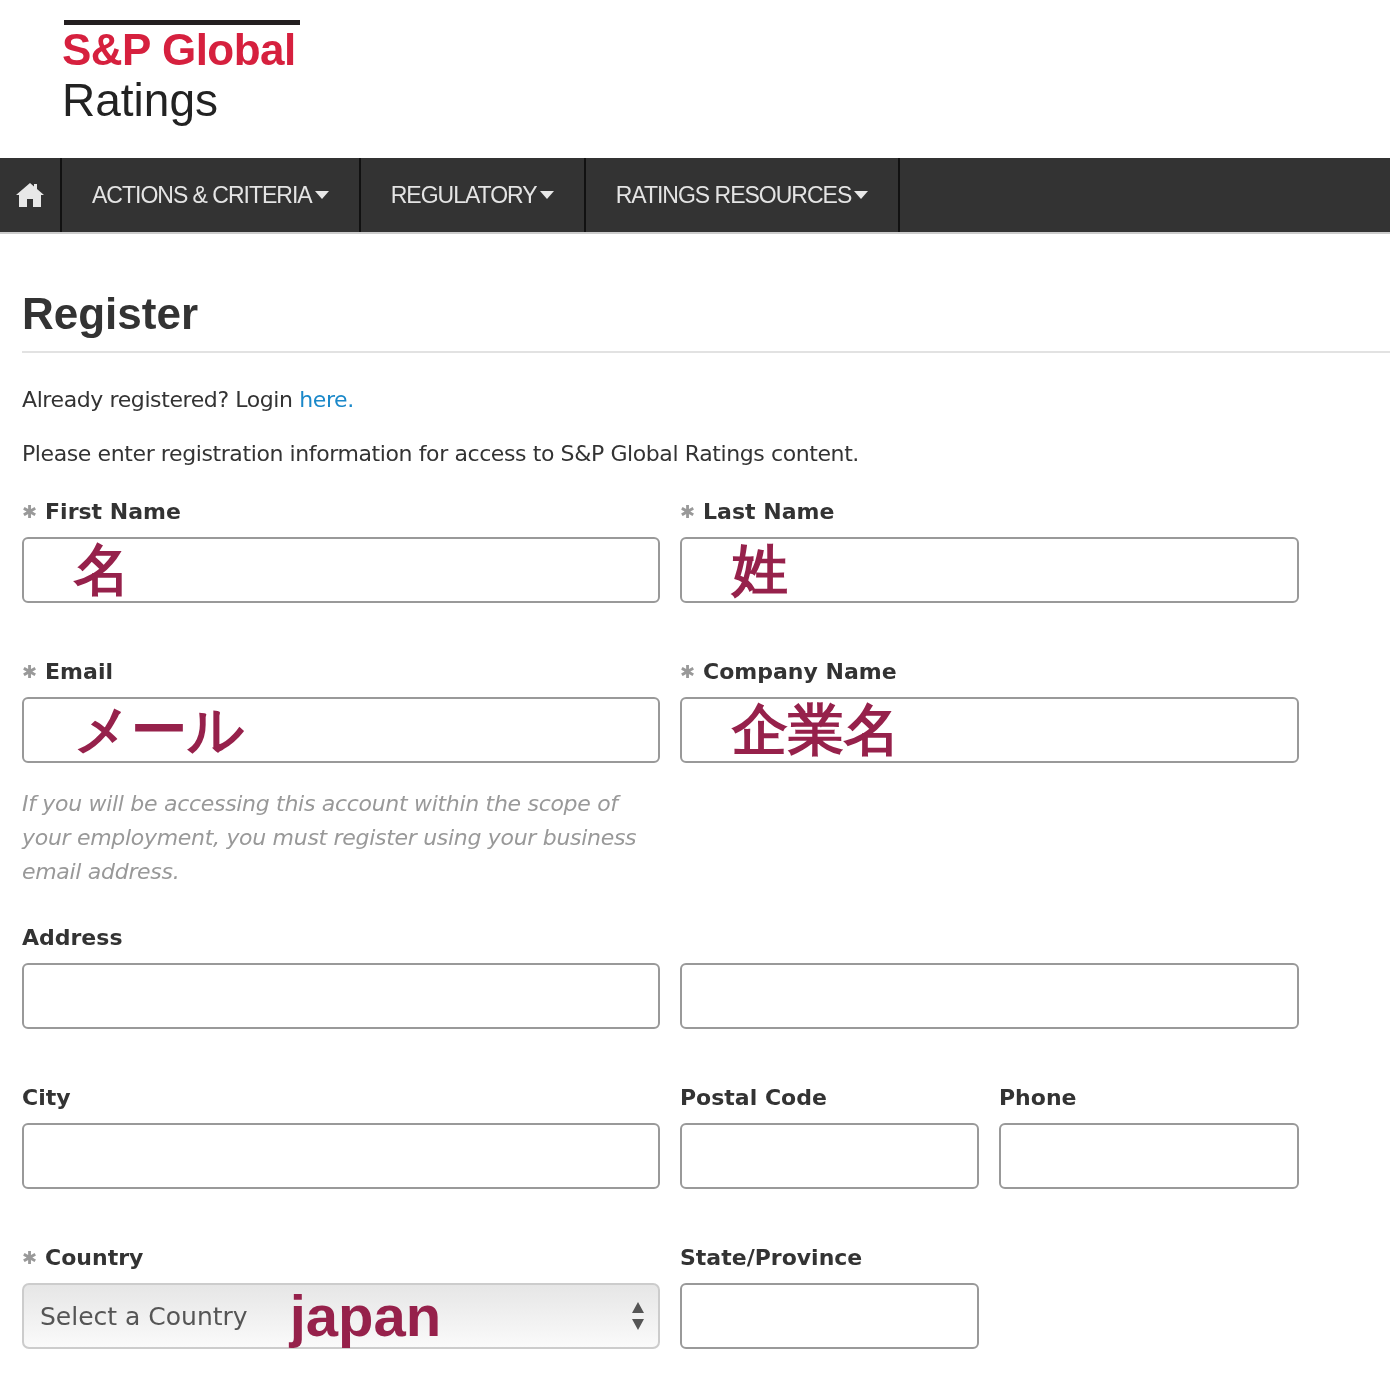 The height and width of the screenshot is (1386, 1390). Describe the element at coordinates (638, 1316) in the screenshot. I see `updown-arrows-icon` at that location.